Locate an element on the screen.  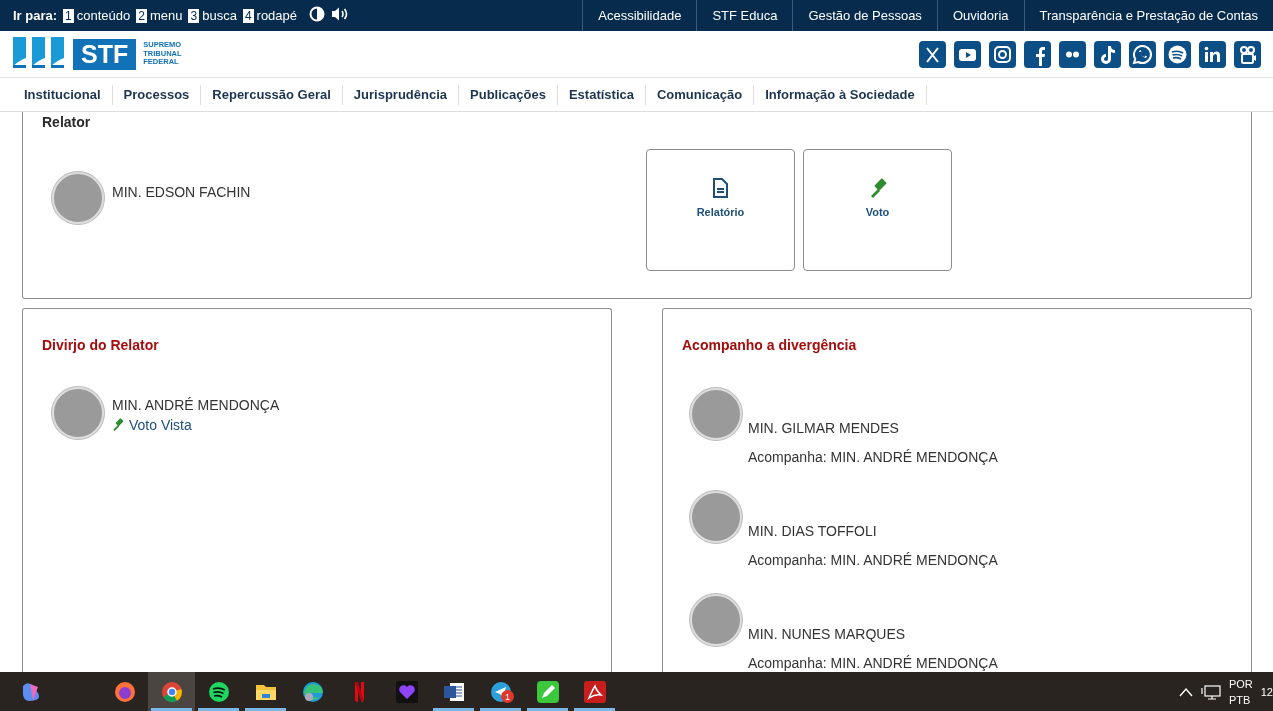
gavel-icon is located at coordinates (119, 425).